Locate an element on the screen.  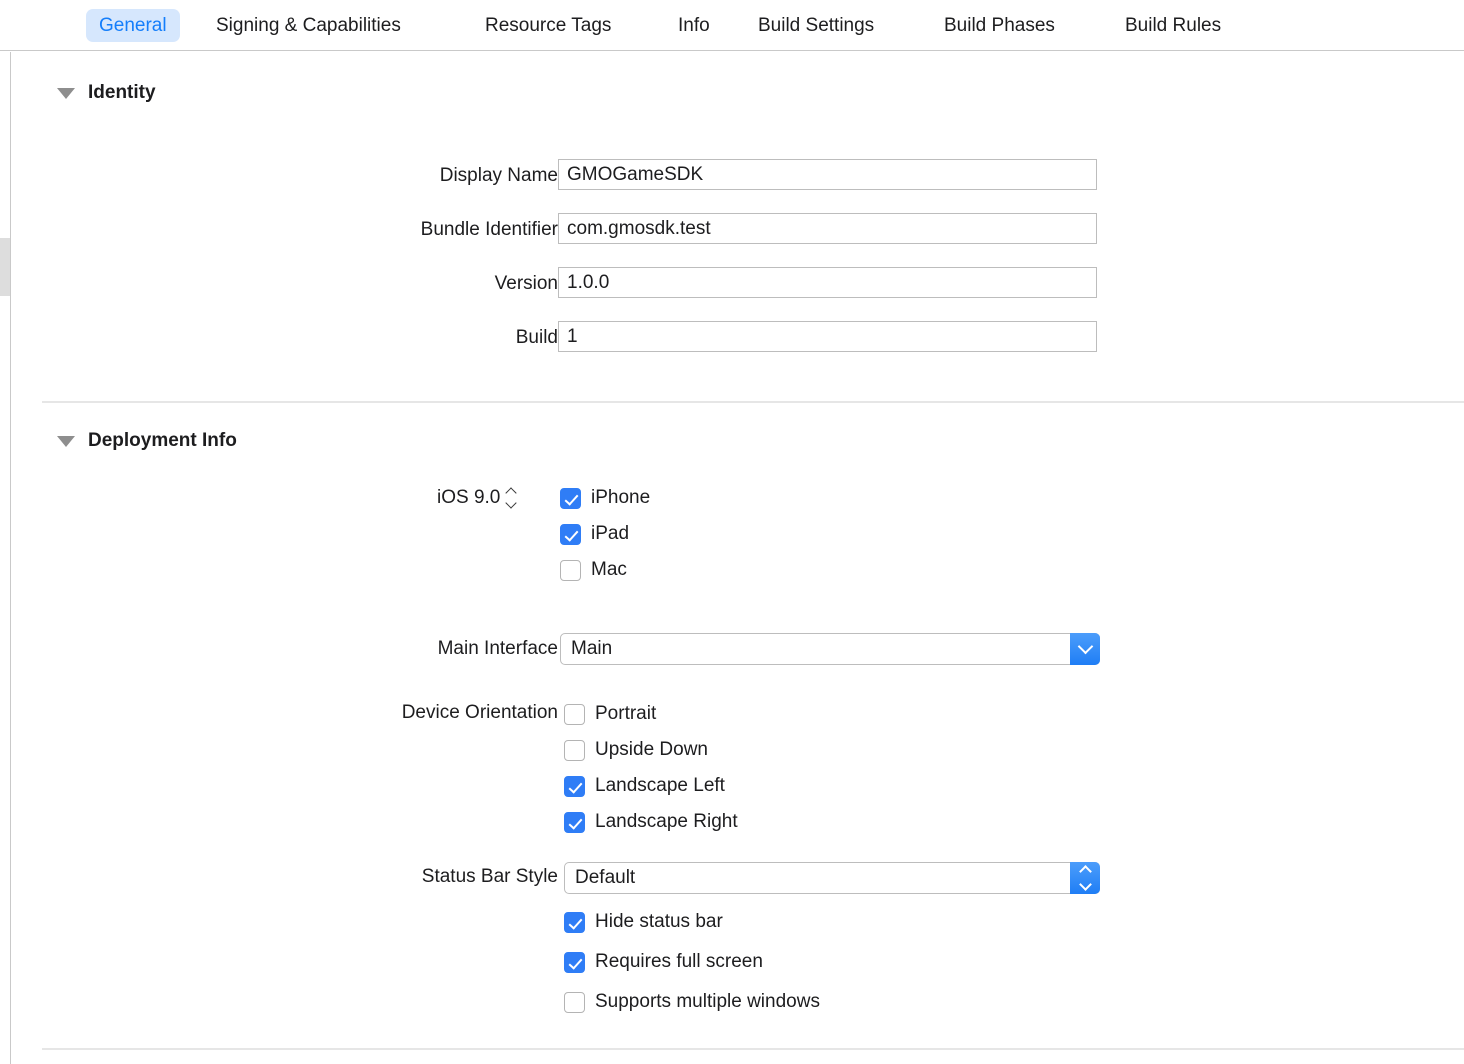
tab-build-phases: Build Phases is located at coordinates (999, 25).